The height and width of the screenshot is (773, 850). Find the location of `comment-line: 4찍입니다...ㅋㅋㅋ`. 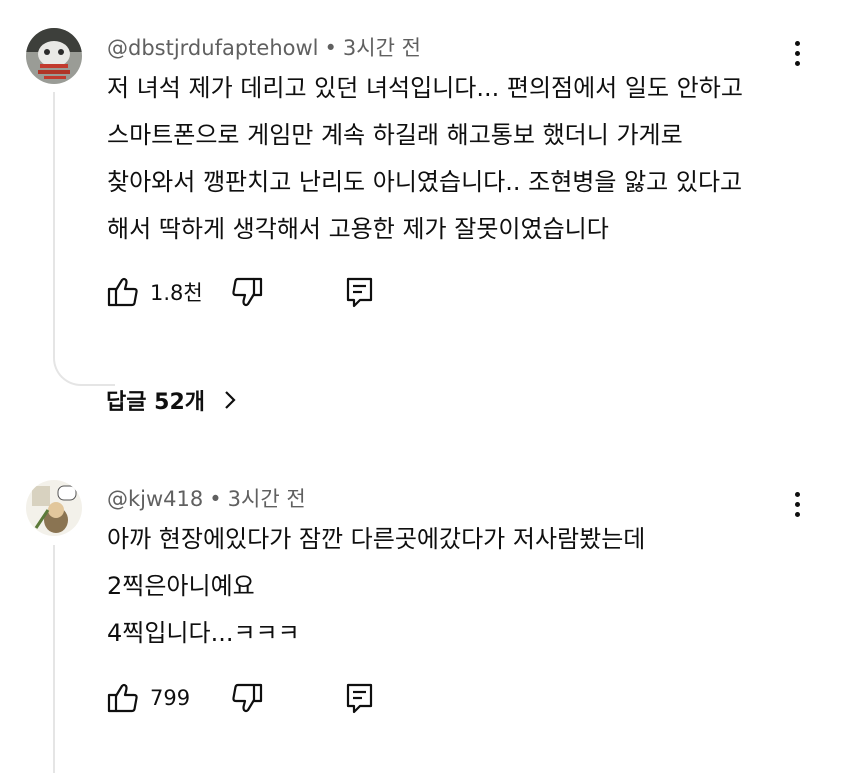

comment-line: 4찍입니다...ㅋㅋㅋ is located at coordinates (203, 633).